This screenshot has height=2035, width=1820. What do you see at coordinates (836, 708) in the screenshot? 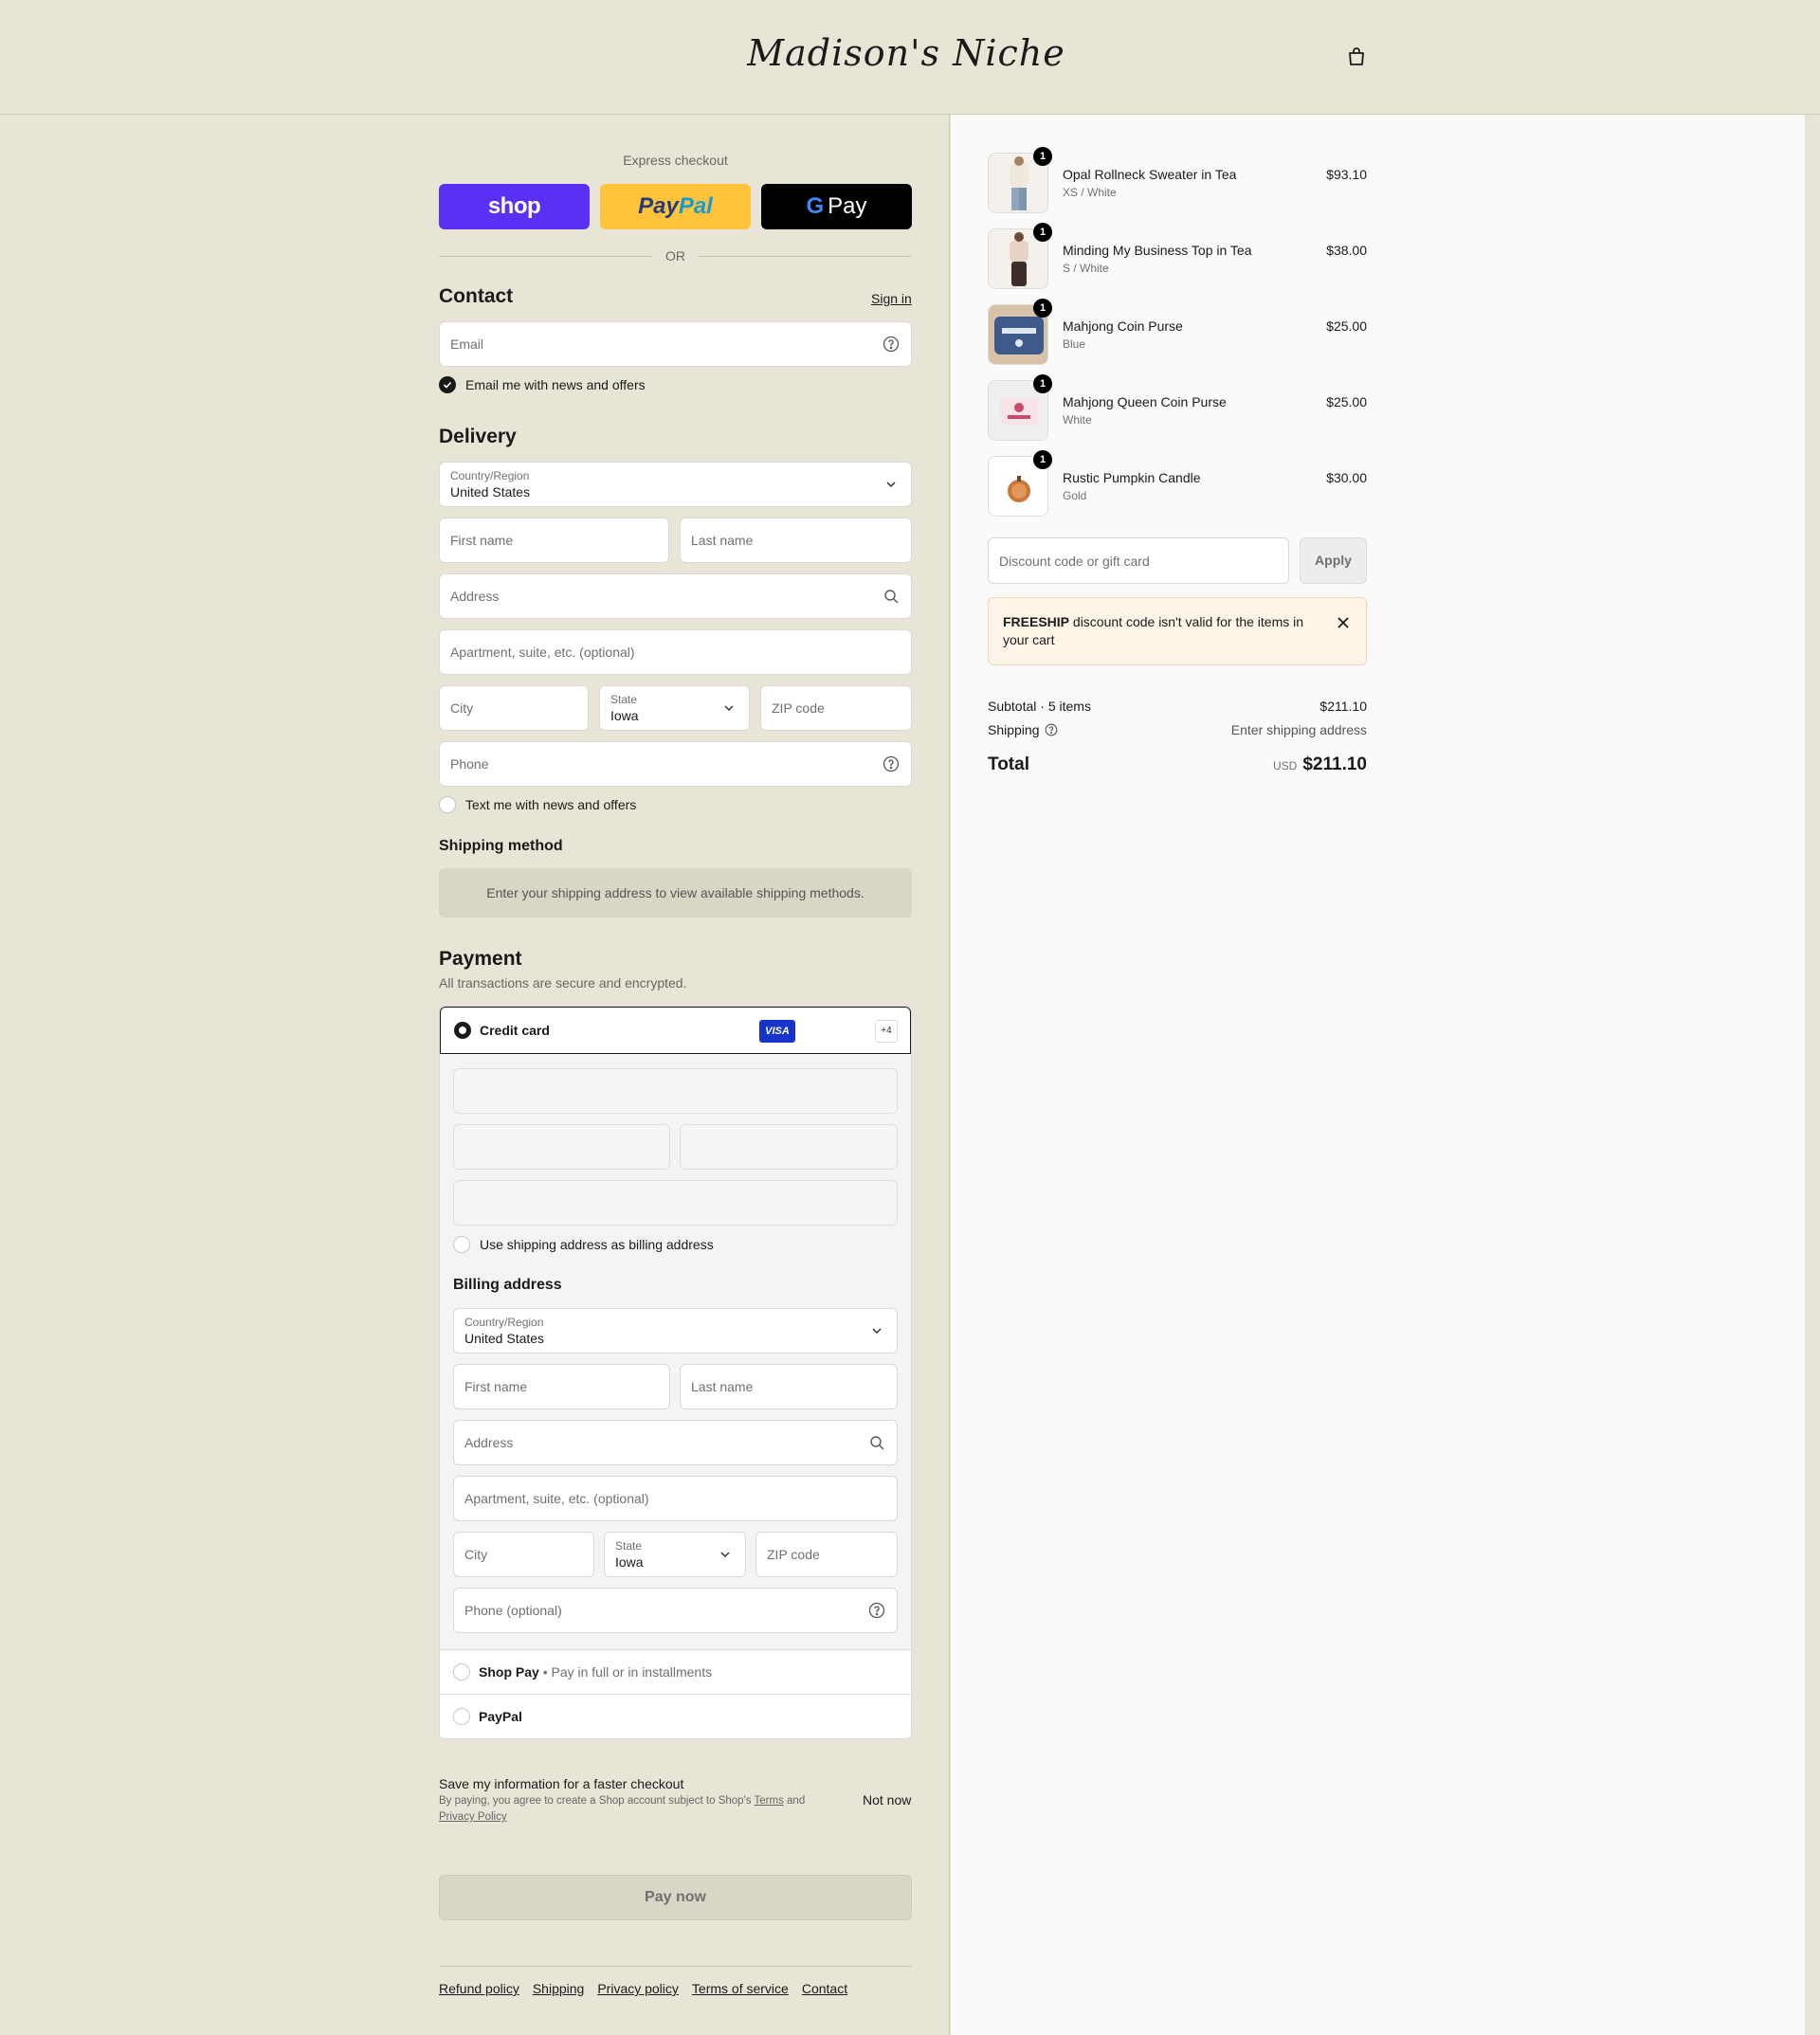
I see `zip-field: ZIP code` at bounding box center [836, 708].